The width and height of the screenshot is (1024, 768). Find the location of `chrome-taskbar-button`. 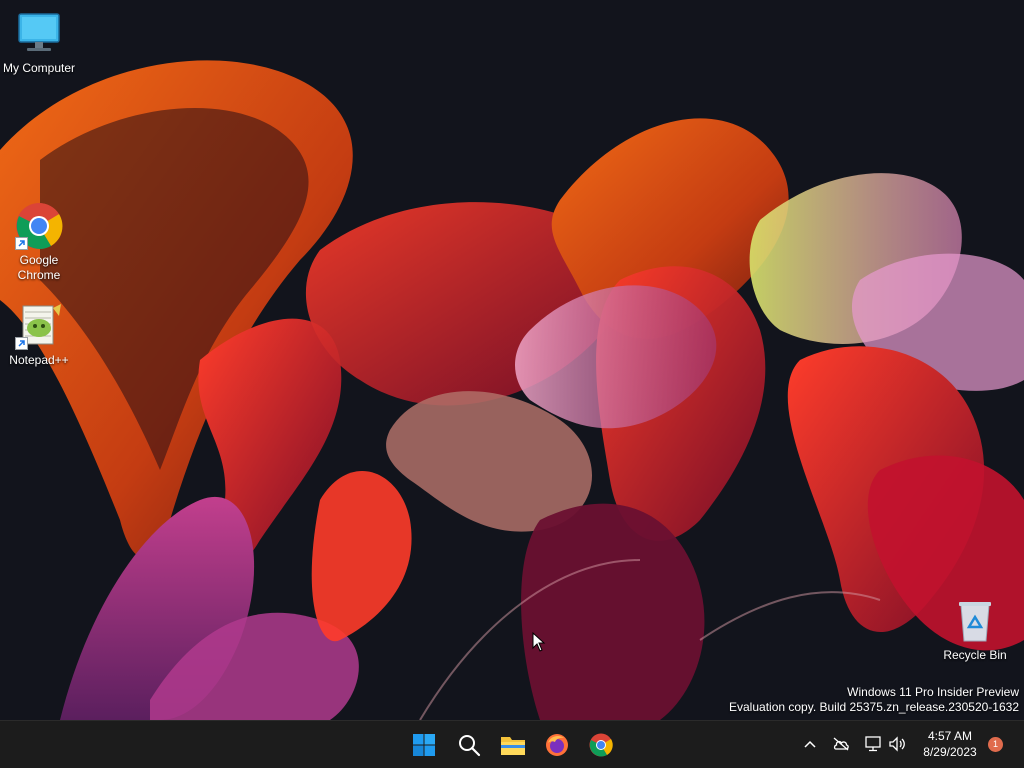

chrome-taskbar-button is located at coordinates (601, 745).